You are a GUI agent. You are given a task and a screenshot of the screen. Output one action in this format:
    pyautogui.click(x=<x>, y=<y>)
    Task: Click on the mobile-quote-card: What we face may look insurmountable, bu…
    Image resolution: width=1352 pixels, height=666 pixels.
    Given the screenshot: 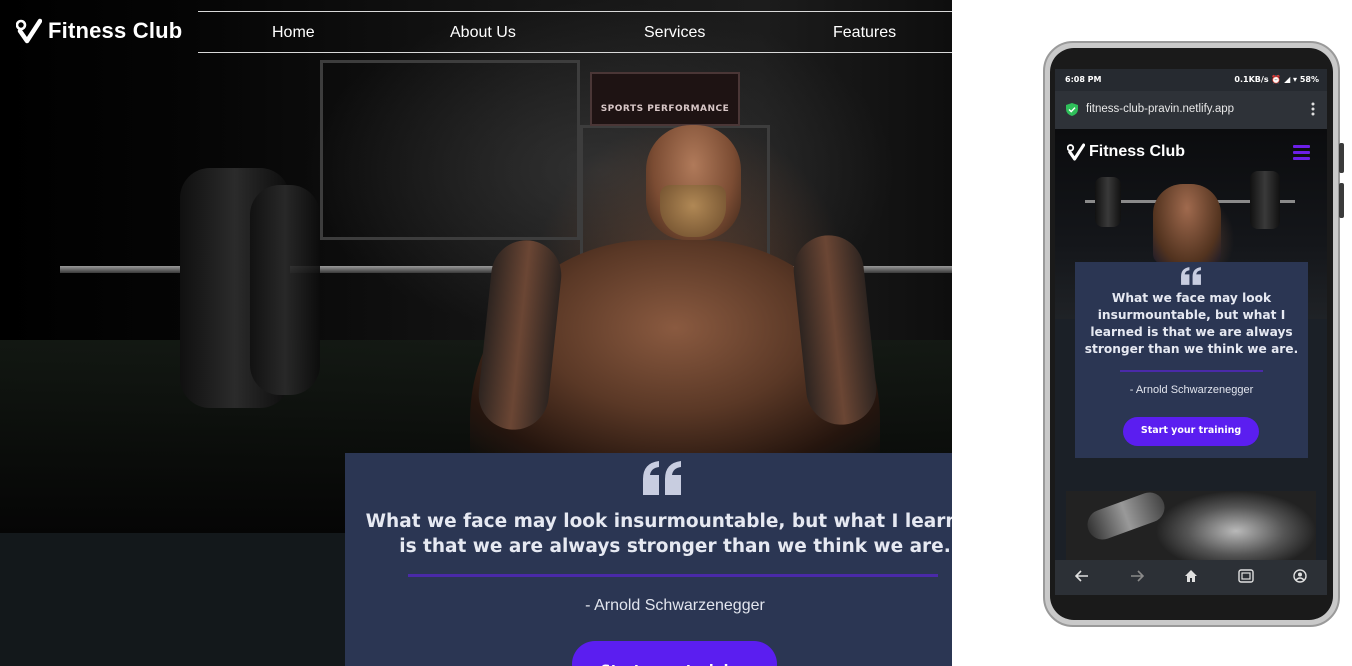 What is the action you would take?
    pyautogui.click(x=1191, y=360)
    